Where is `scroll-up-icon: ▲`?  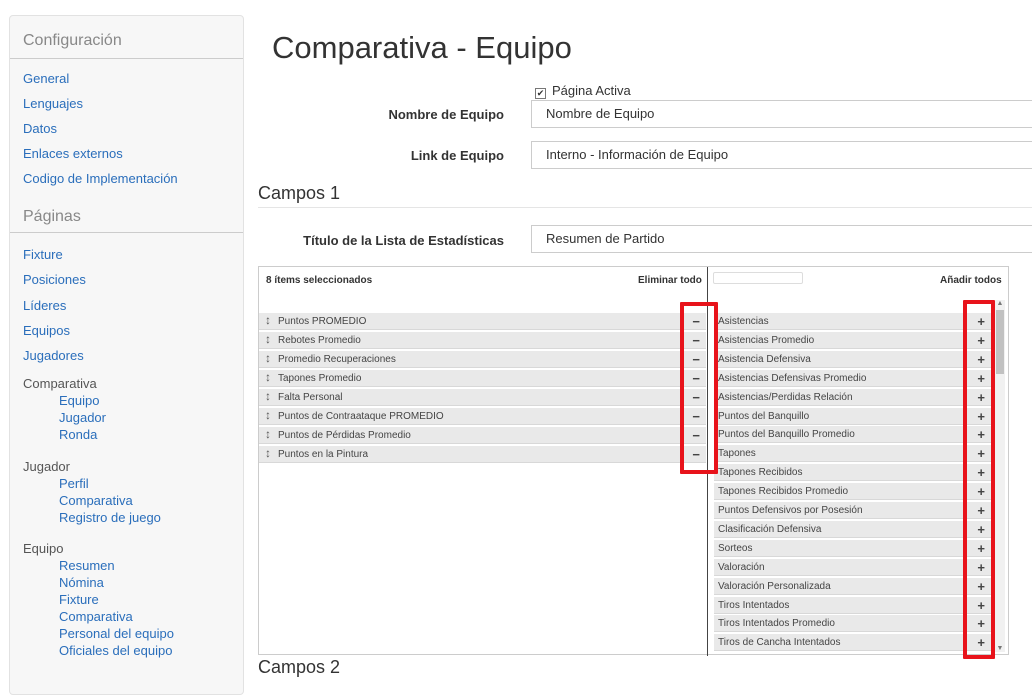
scroll-up-icon: ▲ is located at coordinates (1000, 303).